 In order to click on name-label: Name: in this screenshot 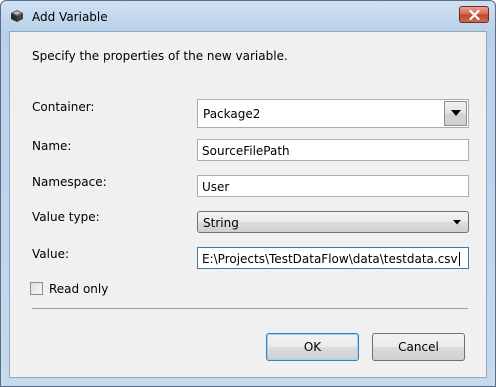, I will do `click(52, 146)`.